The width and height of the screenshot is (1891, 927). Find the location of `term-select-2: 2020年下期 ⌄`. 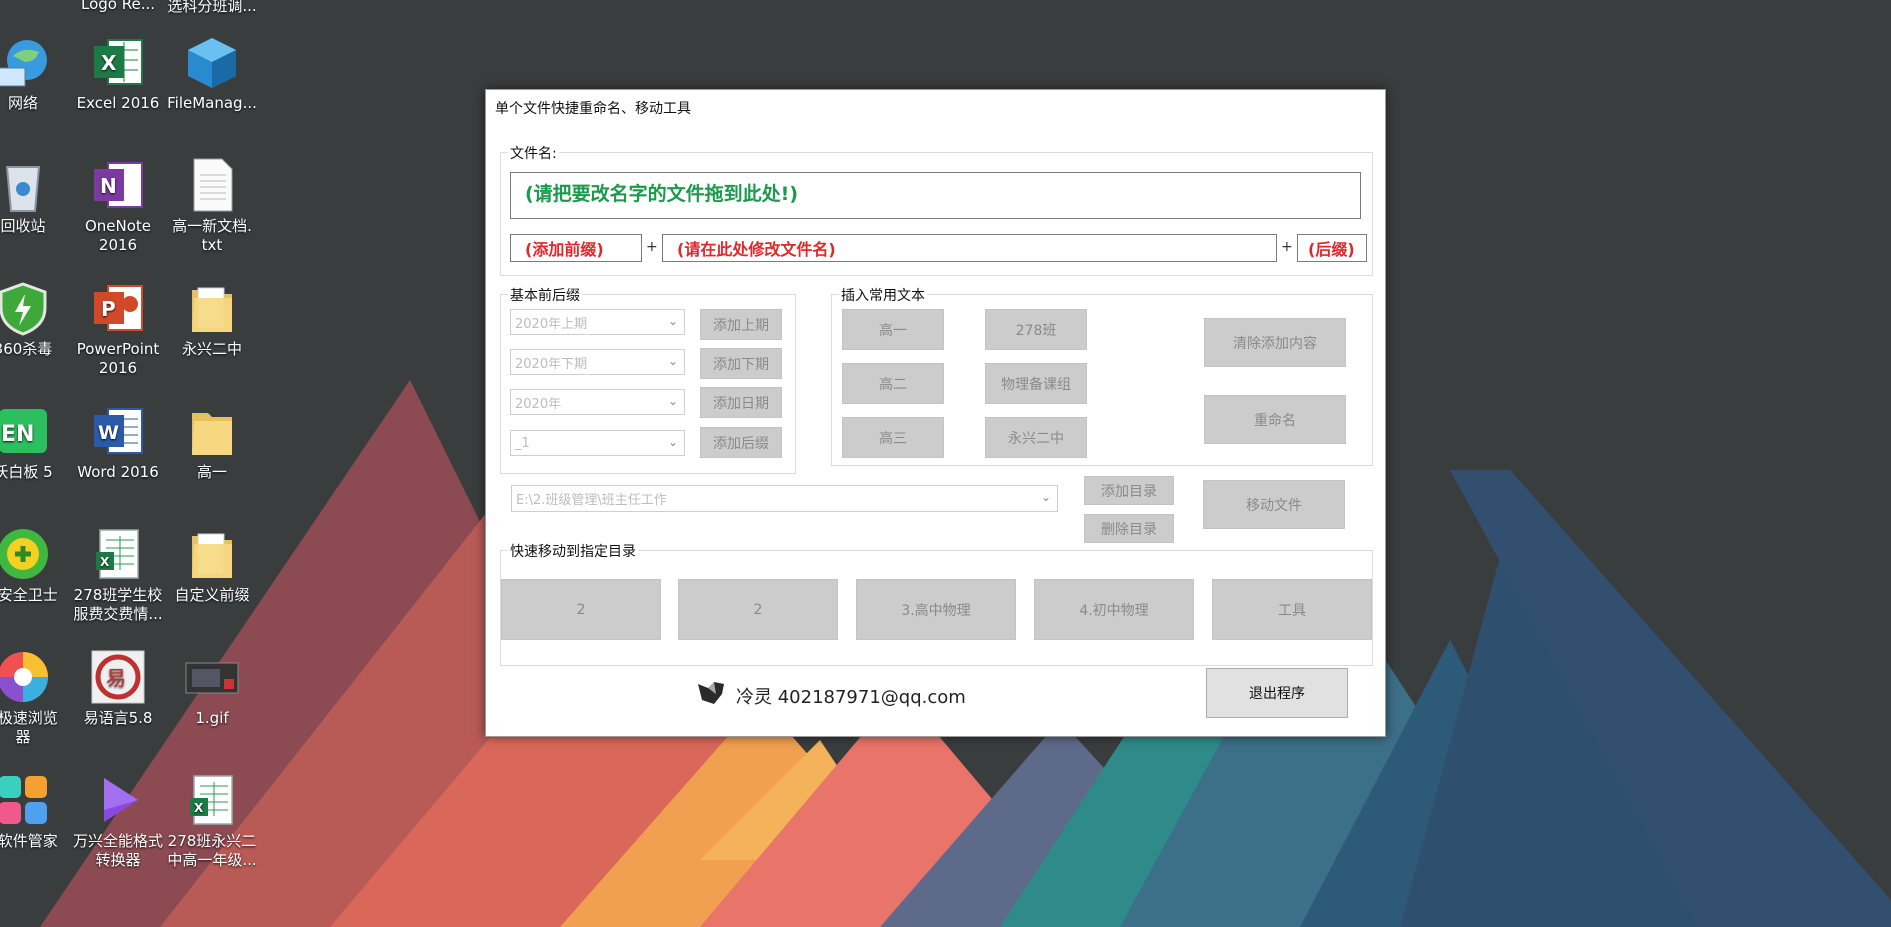

term-select-2: 2020年下期 ⌄ is located at coordinates (597, 362).